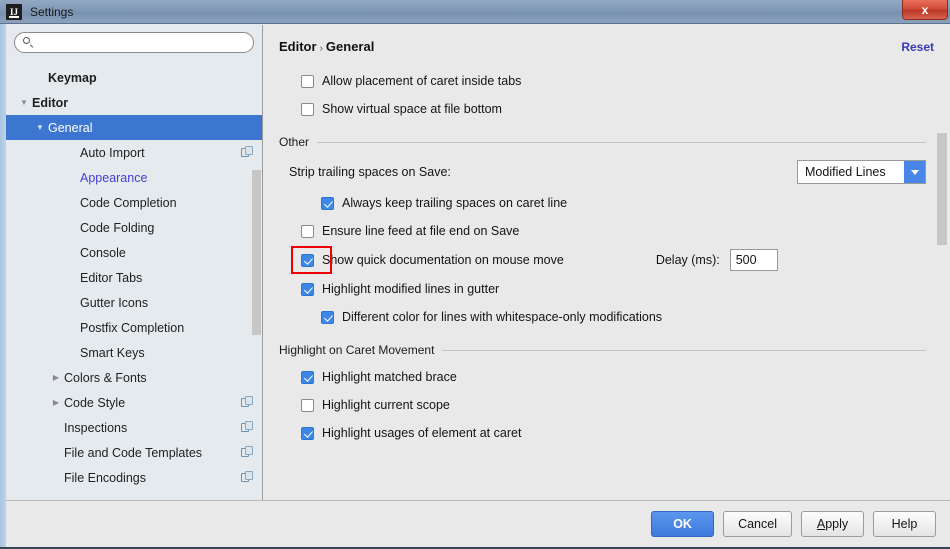  I want to click on sidebar-item-keymap: Keymap, so click(134, 77).